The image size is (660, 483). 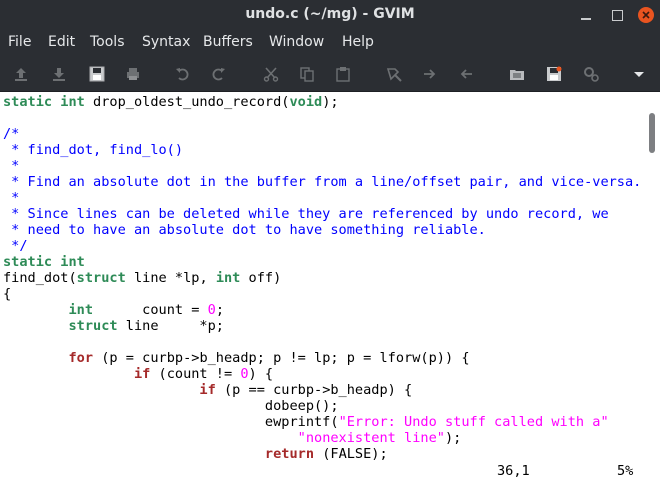 I want to click on title-bar: undo.c (~/mg) - GVIM, so click(x=330, y=15).